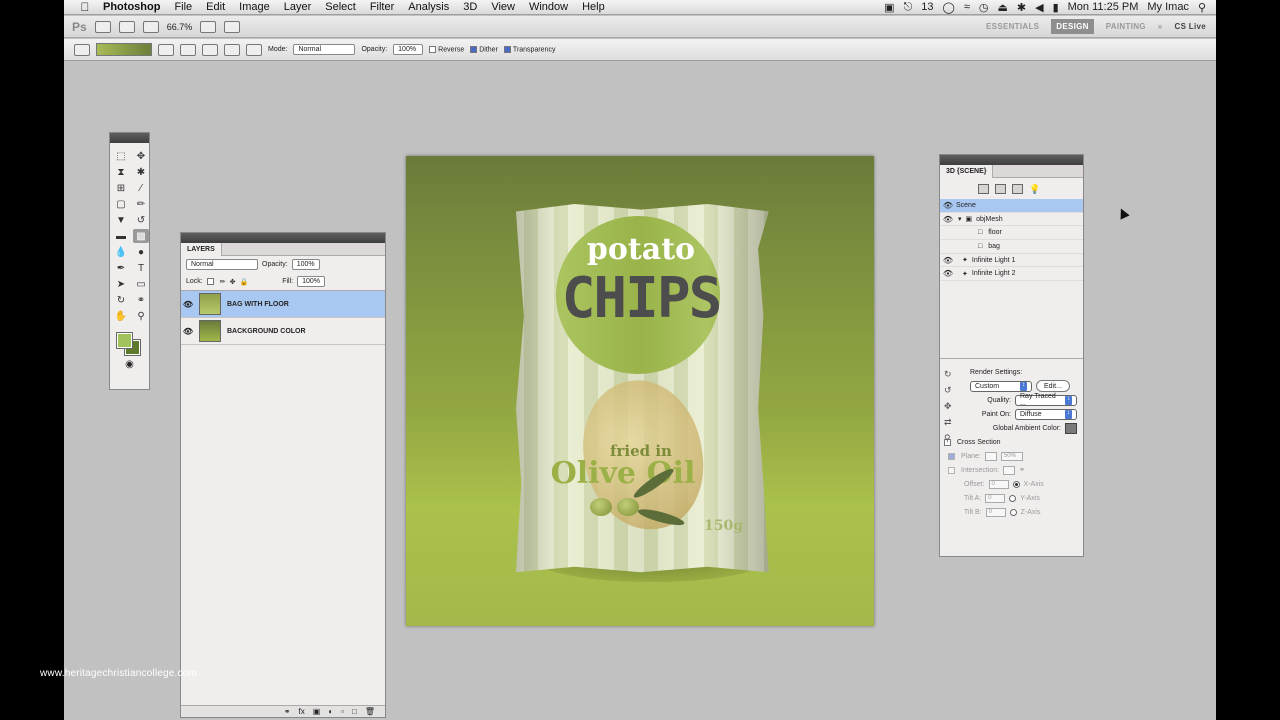 The width and height of the screenshot is (1280, 720). What do you see at coordinates (121, 300) in the screenshot?
I see `3d-rotate-icon: ↻` at bounding box center [121, 300].